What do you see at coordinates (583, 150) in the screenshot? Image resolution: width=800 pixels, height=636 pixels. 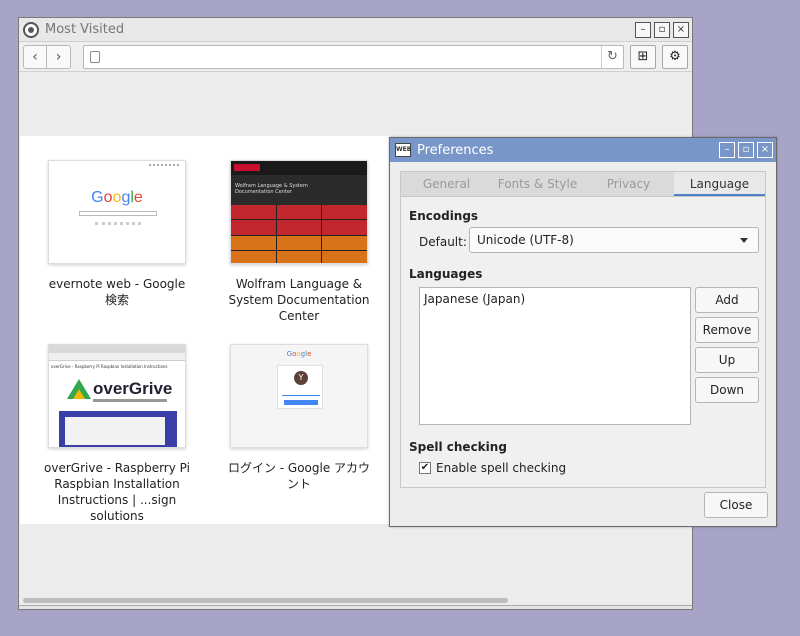 I see `preferences-titlebar: WEB Preferences – ▫ ×` at bounding box center [583, 150].